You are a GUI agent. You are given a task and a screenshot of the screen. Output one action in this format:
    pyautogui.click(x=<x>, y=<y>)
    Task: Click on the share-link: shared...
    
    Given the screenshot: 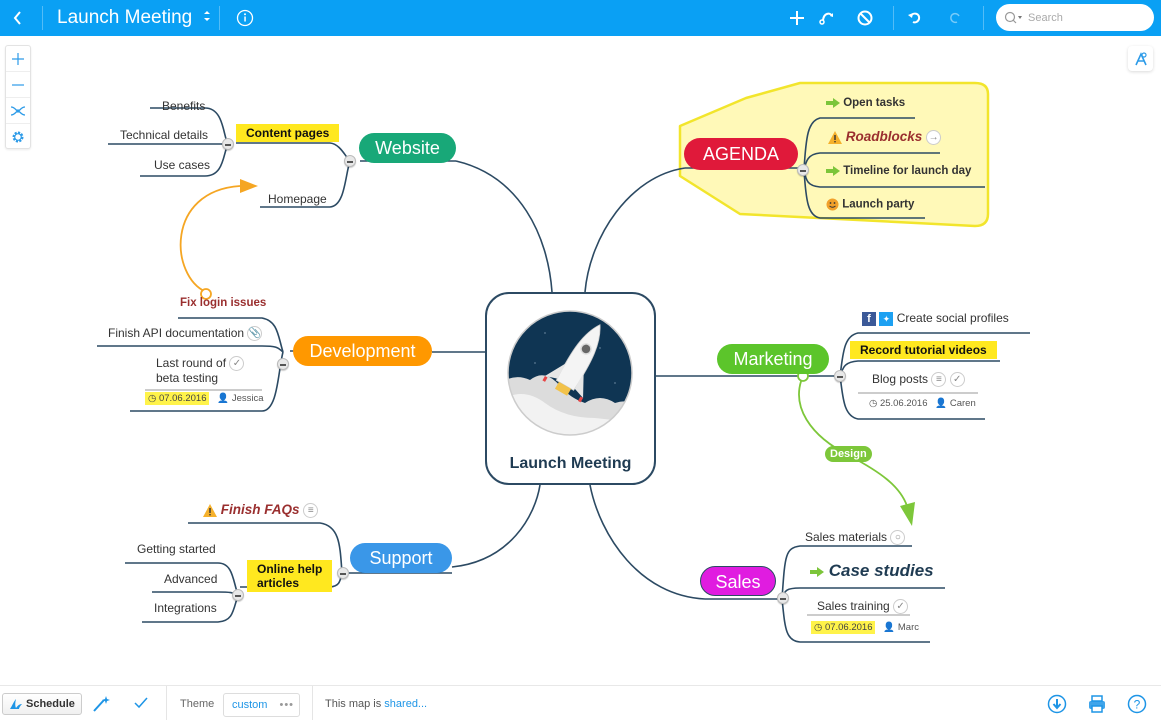 What is the action you would take?
    pyautogui.click(x=405, y=704)
    